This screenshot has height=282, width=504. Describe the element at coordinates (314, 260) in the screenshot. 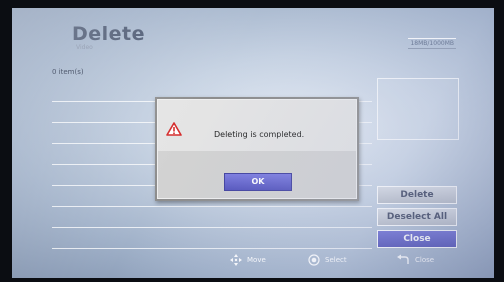

I see `select-circle-icon` at that location.